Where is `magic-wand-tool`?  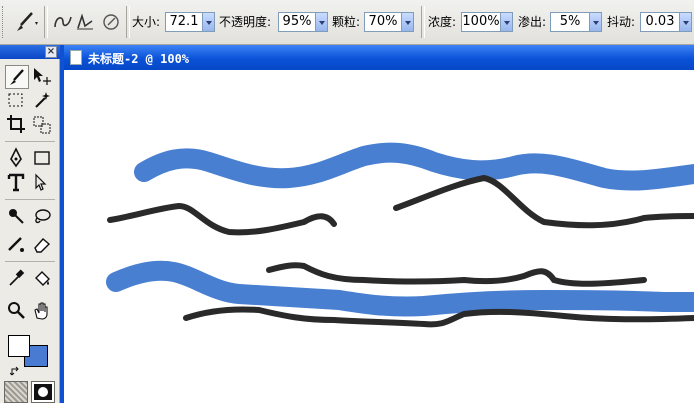
magic-wand-tool is located at coordinates (42, 101).